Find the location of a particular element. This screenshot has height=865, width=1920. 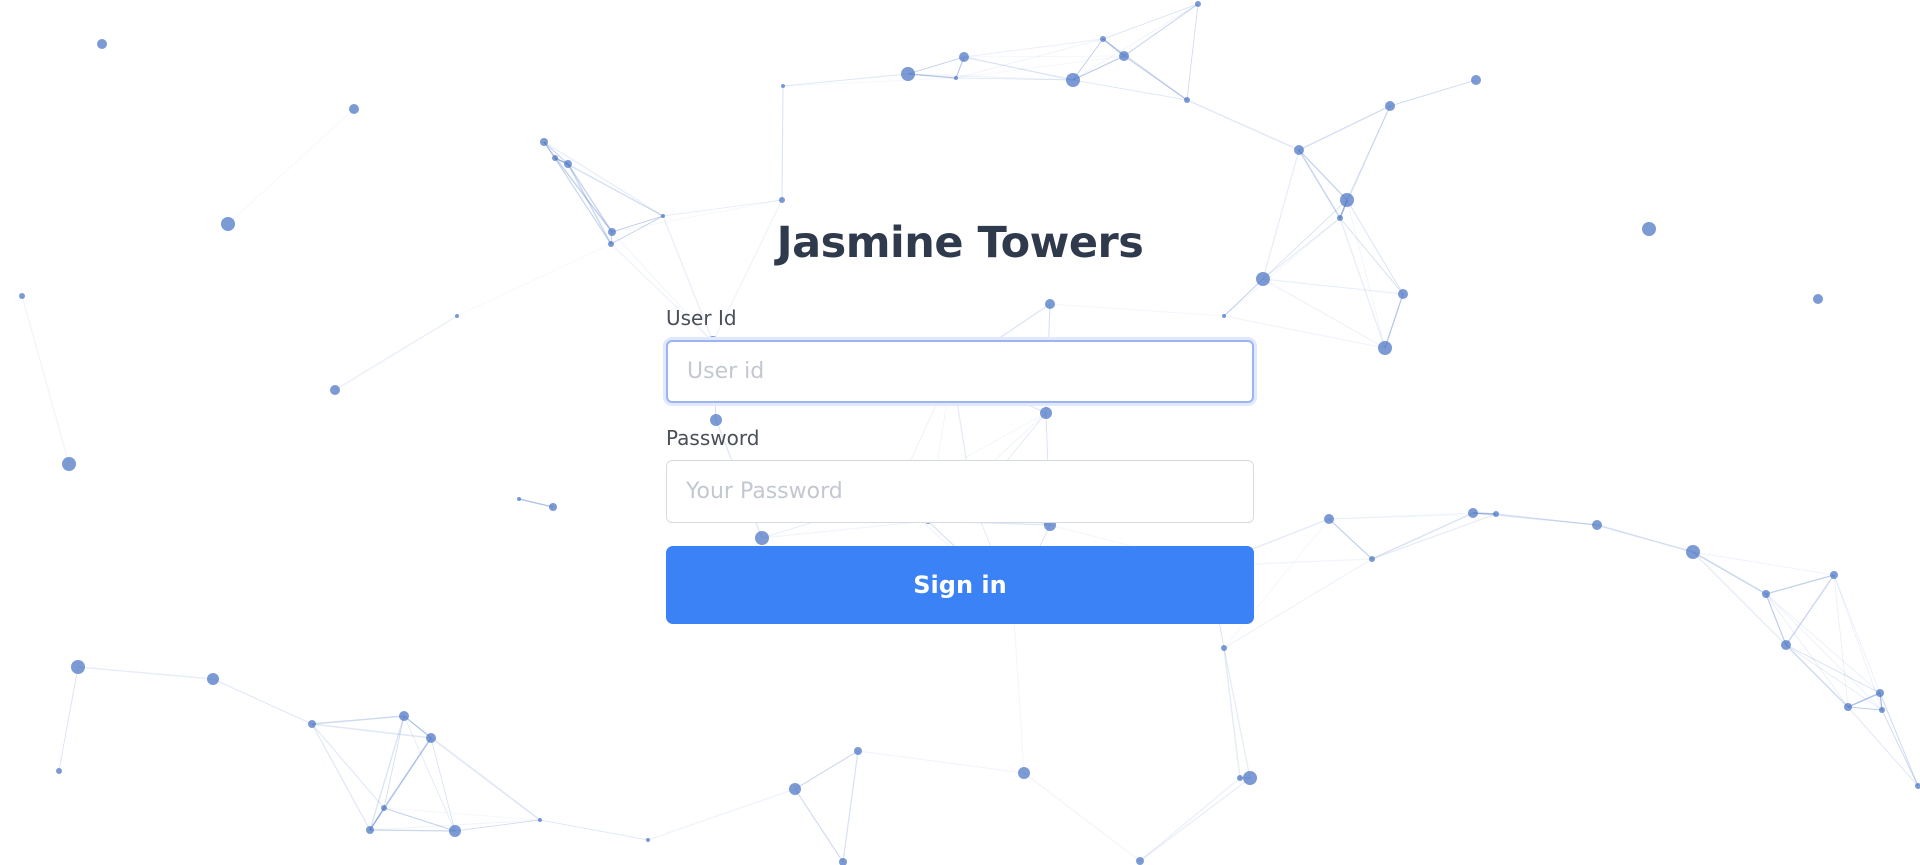

login-form: Jasmine Towers User Id Password Sign in is located at coordinates (960, 417).